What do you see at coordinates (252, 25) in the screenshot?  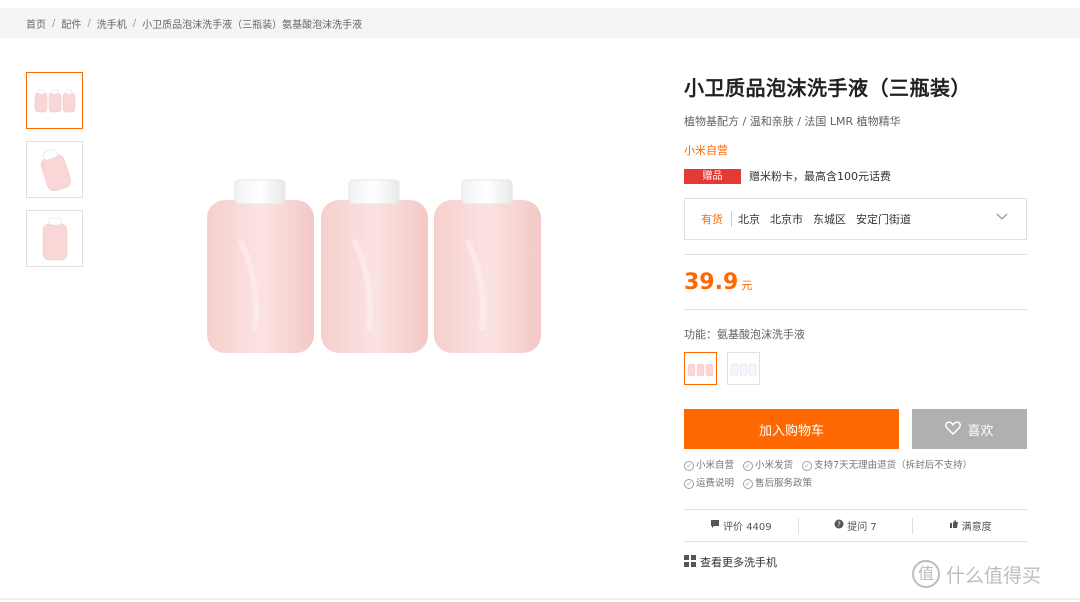 I see `breadcrumb-current: 小卫质品泡沫洗手液（三瓶装）氨基酸泡沫洗手液` at bounding box center [252, 25].